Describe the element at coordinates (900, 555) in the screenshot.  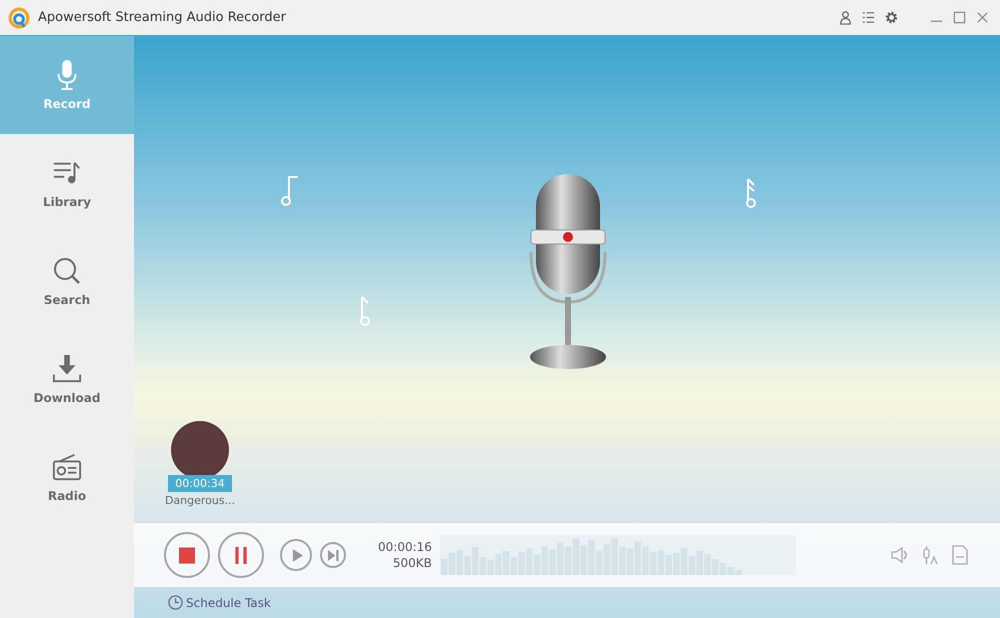
I see `speaker-icon` at that location.